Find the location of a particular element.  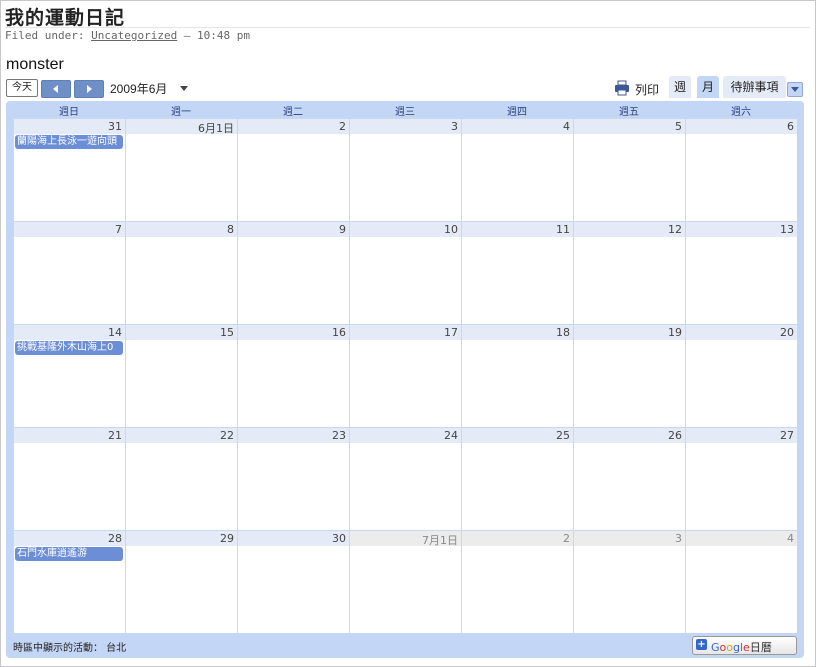

day-number: 8 is located at coordinates (230, 229).